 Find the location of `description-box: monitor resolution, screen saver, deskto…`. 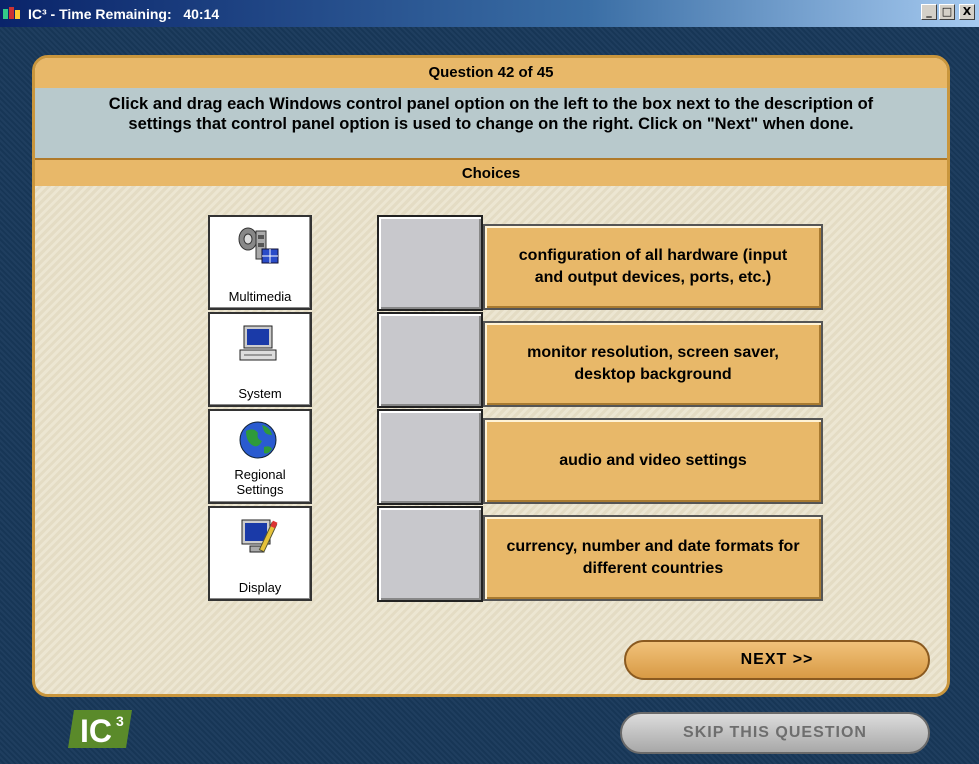

description-box: monitor resolution, screen saver, deskto… is located at coordinates (653, 364).